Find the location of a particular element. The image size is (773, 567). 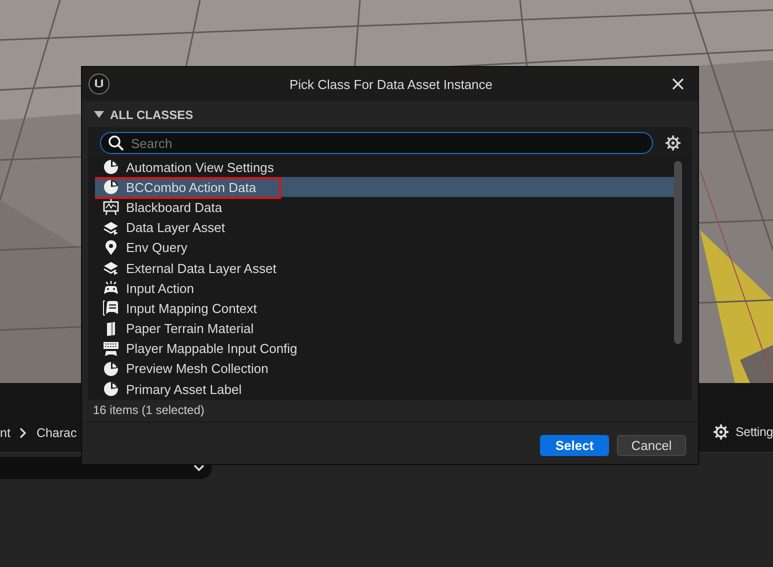

status-text: 16 items (1 selected) is located at coordinates (390, 411).